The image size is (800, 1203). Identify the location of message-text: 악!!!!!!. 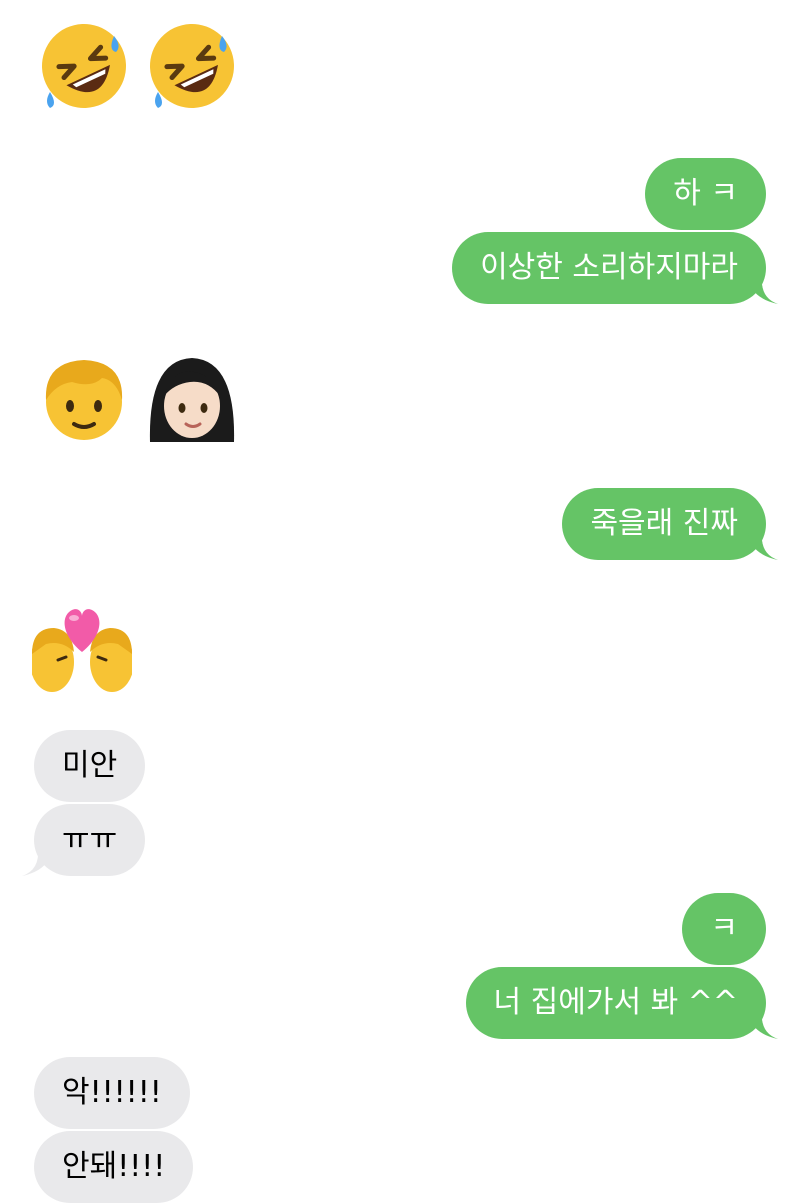
(112, 1092).